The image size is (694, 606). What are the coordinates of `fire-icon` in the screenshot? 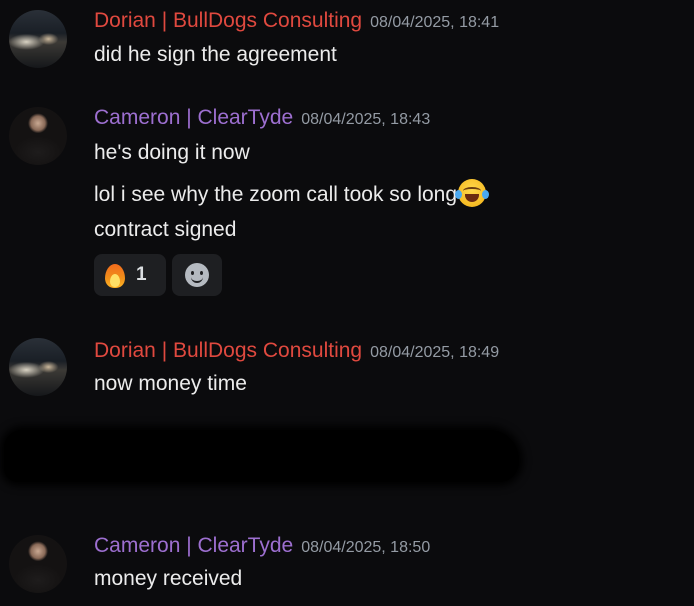 It's located at (115, 275).